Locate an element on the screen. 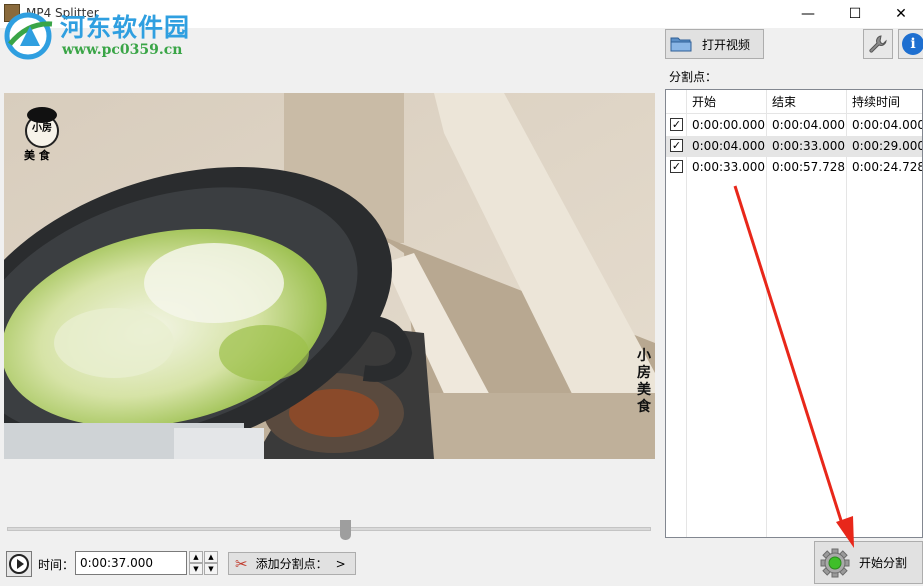 The height and width of the screenshot is (586, 923). time-label: 时间： is located at coordinates (56, 565).